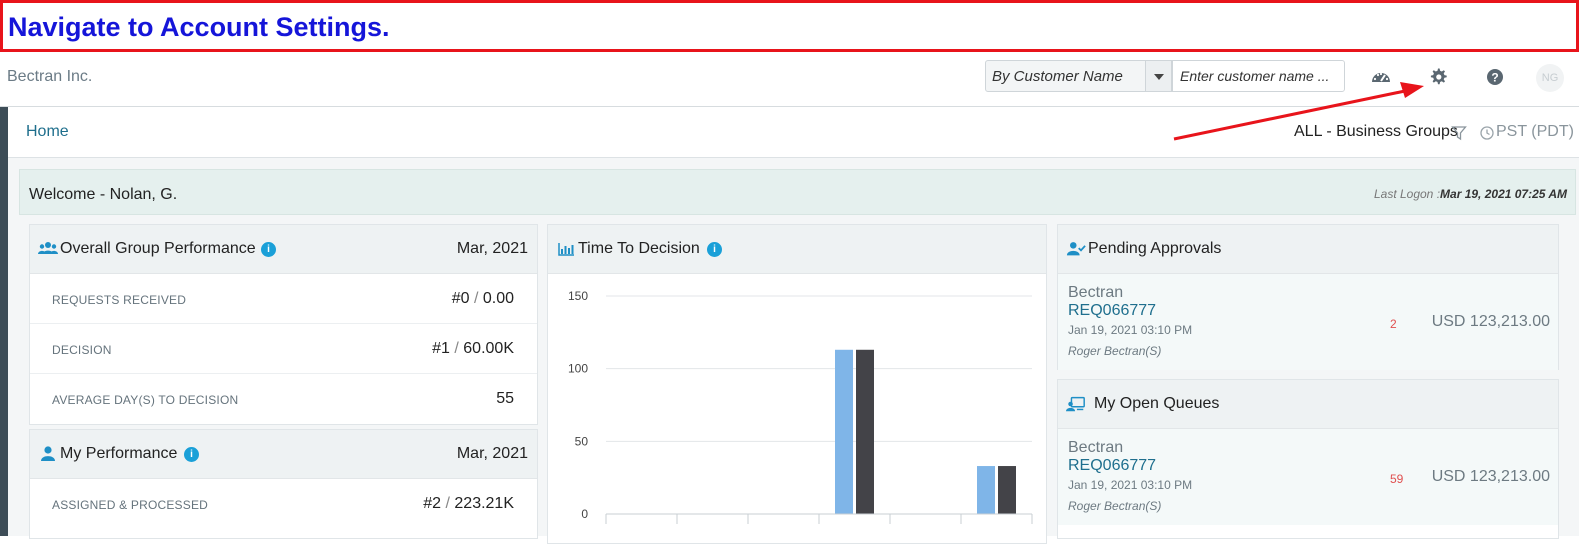 This screenshot has width=1579, height=544. What do you see at coordinates (460, 298) in the screenshot?
I see `stat-count: #0` at bounding box center [460, 298].